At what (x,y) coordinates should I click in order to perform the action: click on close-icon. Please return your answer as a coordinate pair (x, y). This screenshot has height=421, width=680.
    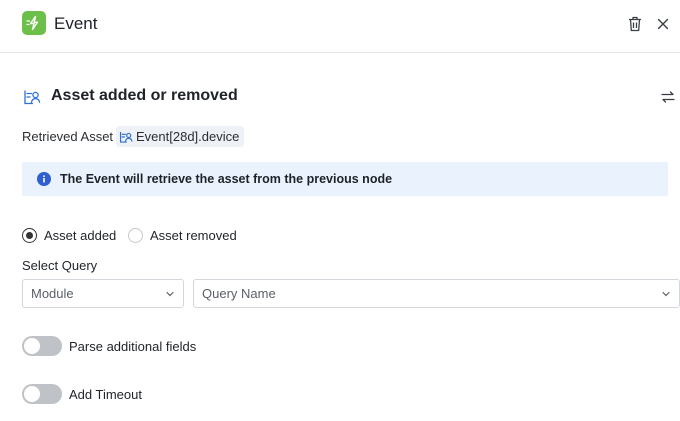
    Looking at the image, I should click on (663, 24).